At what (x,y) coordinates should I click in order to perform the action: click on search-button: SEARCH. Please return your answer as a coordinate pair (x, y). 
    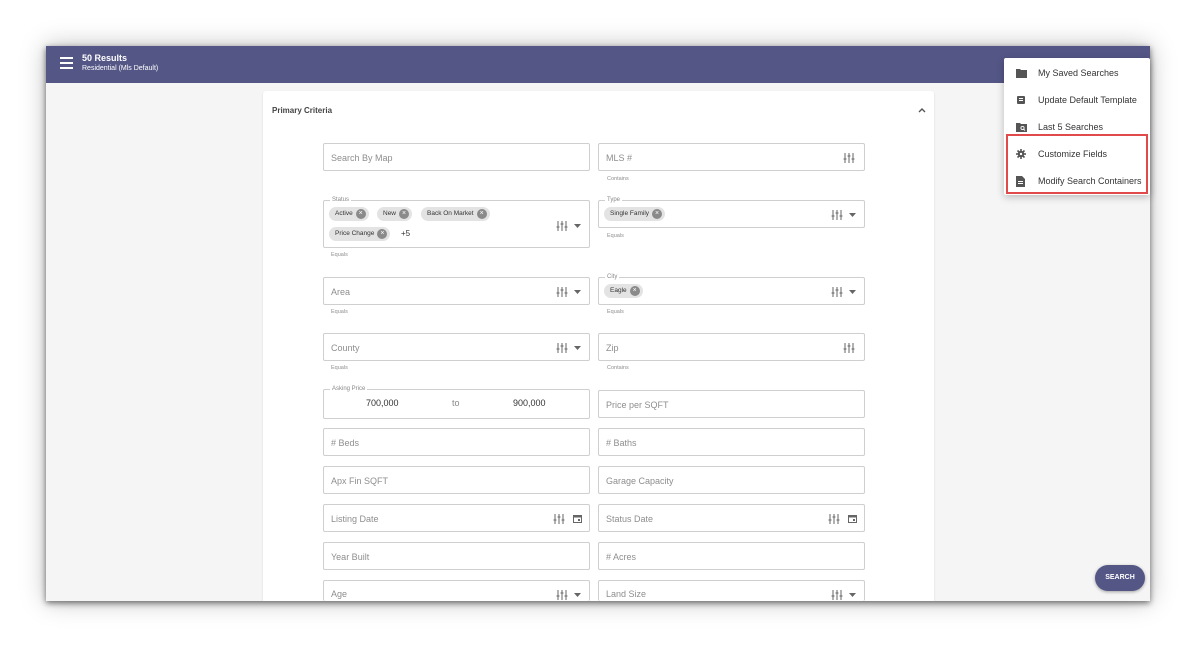
    Looking at the image, I should click on (1120, 578).